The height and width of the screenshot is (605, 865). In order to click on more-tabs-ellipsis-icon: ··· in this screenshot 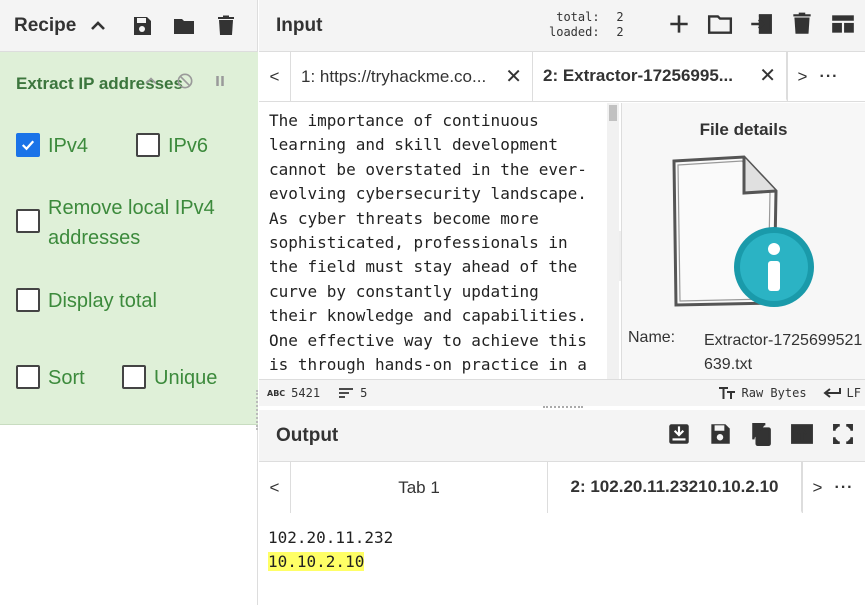, I will do `click(829, 76)`.